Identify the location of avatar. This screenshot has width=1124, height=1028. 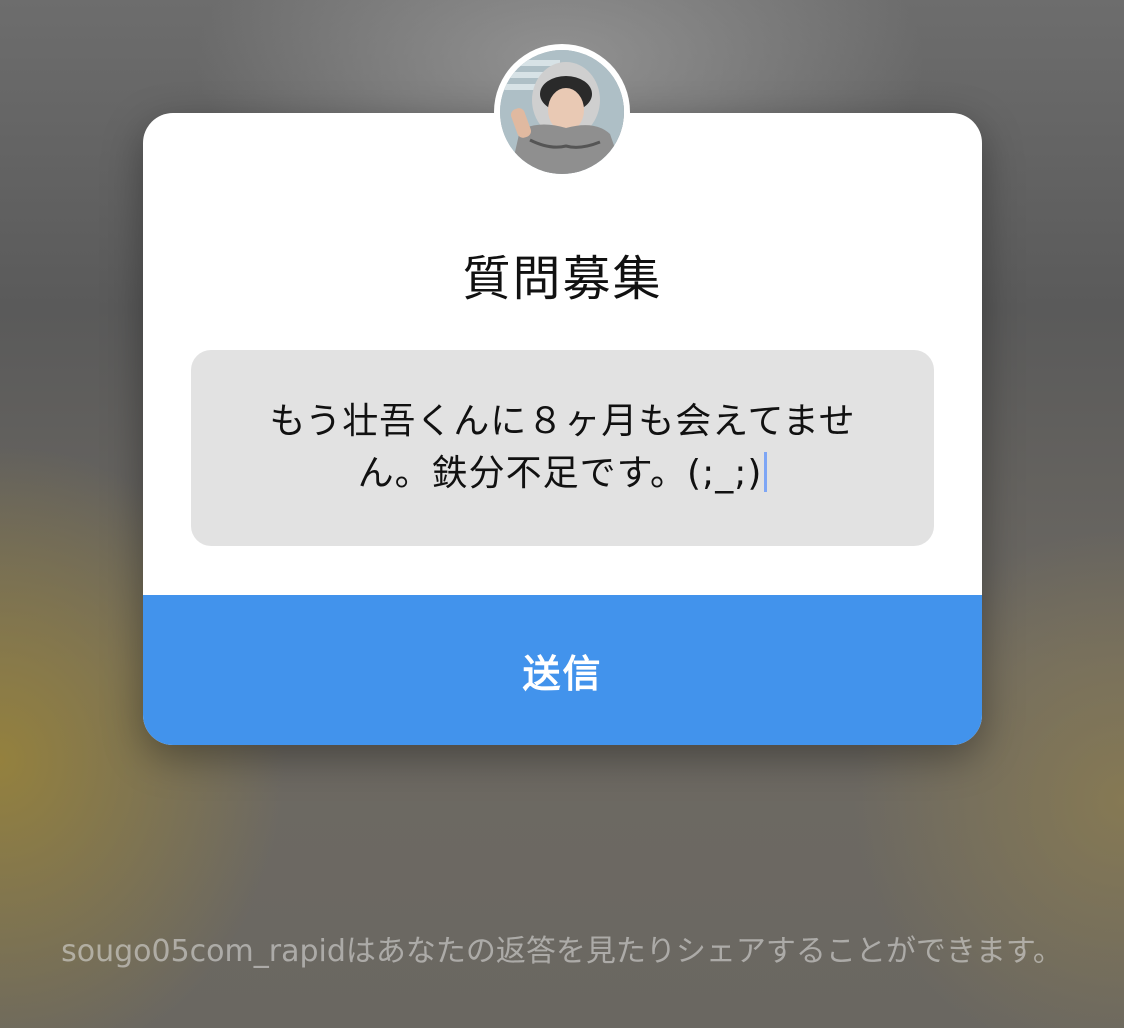
(562, 112).